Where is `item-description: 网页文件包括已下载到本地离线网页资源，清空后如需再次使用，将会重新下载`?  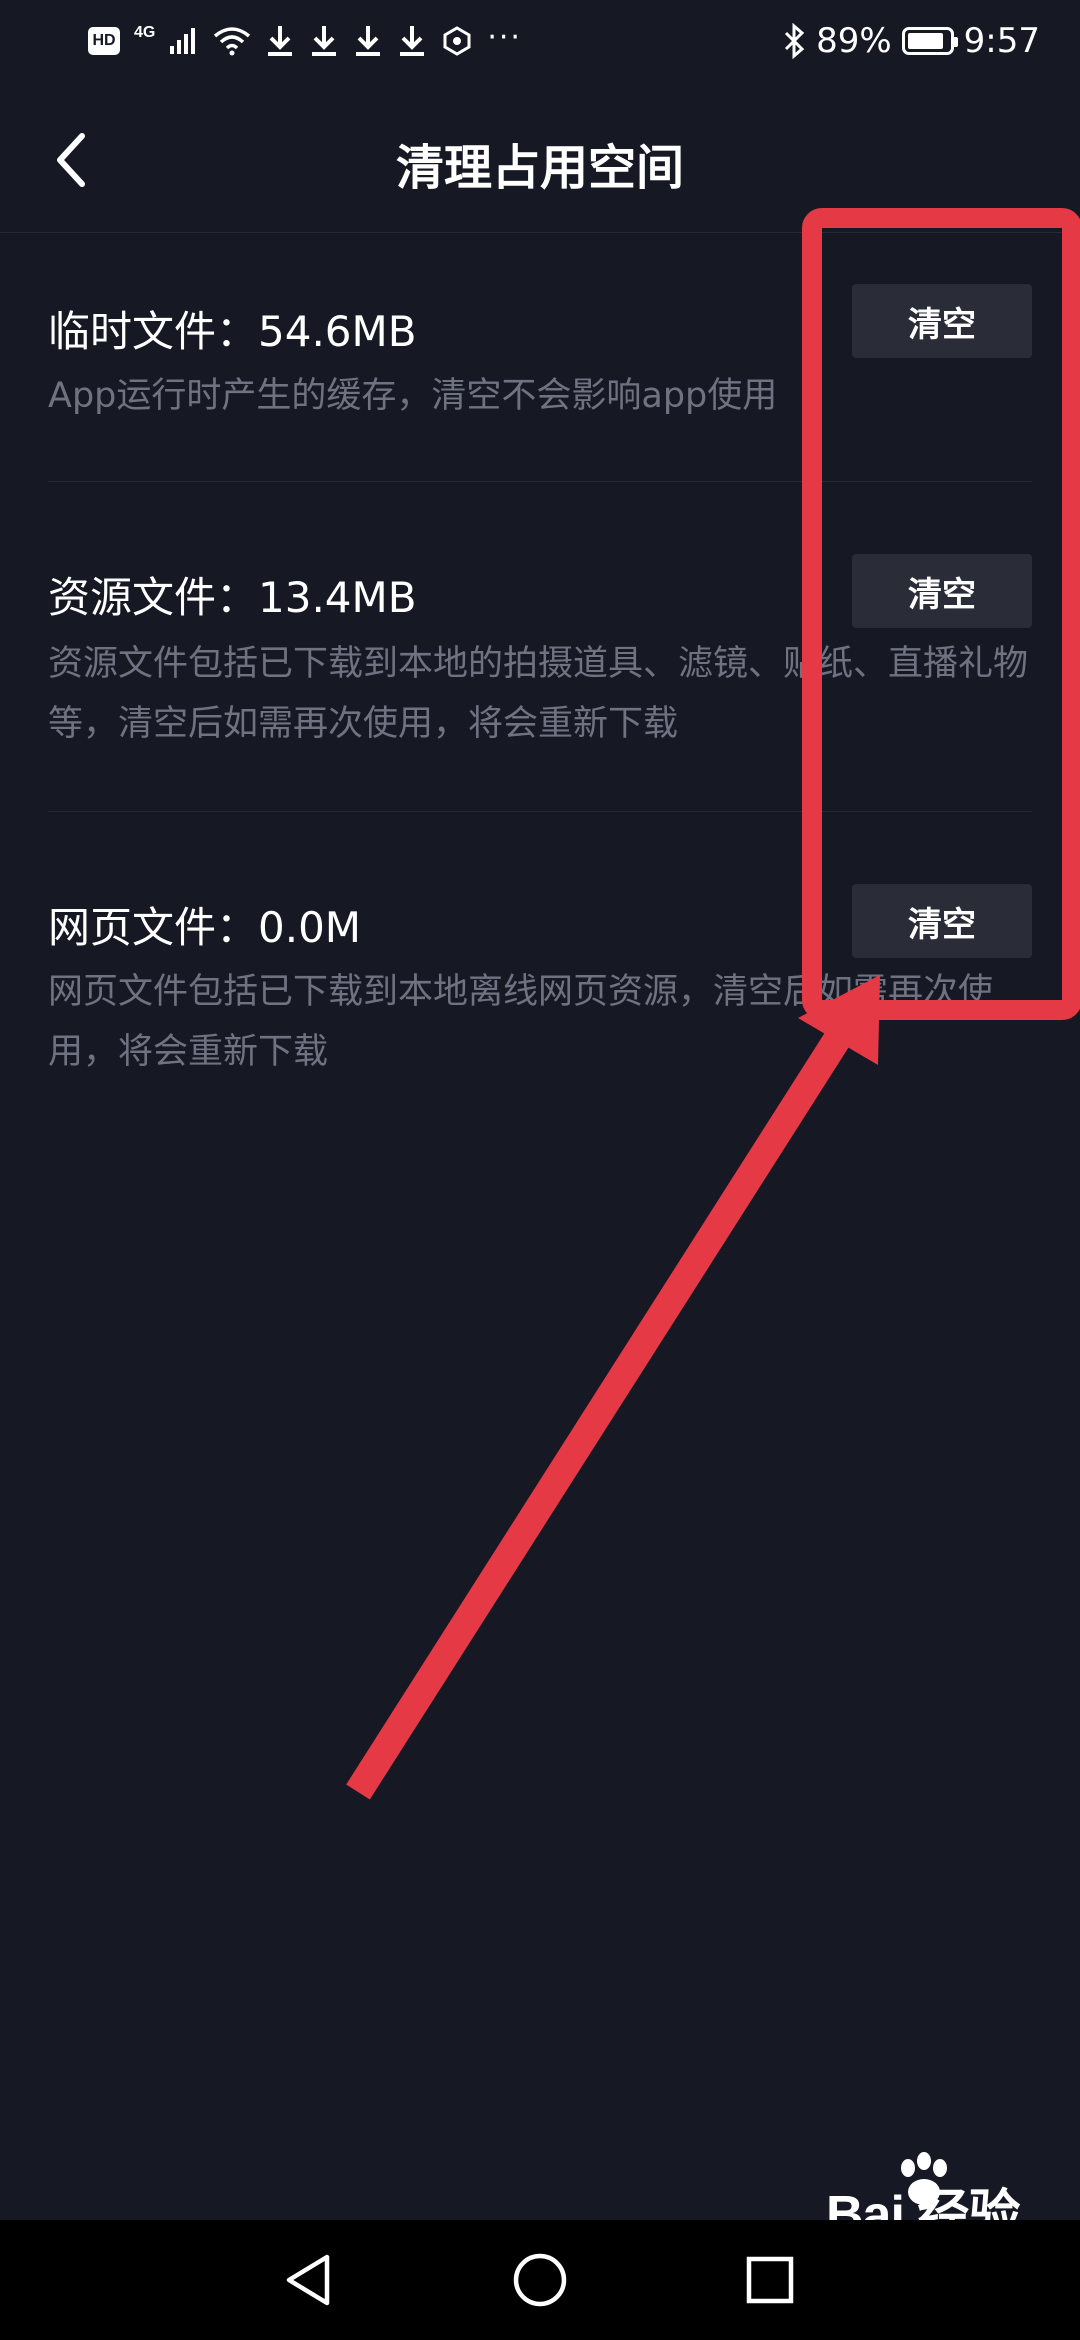
item-description: 网页文件包括已下载到本地离线网页资源，清空后如需再次使用，将会重新下载 is located at coordinates (521, 1022).